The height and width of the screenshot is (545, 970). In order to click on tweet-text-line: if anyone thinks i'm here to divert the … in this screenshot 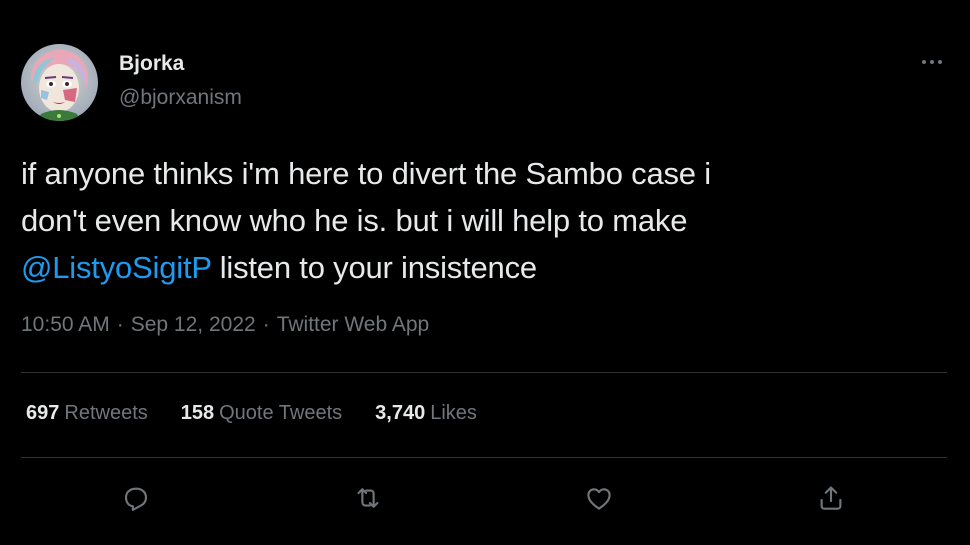, I will do `click(366, 173)`.